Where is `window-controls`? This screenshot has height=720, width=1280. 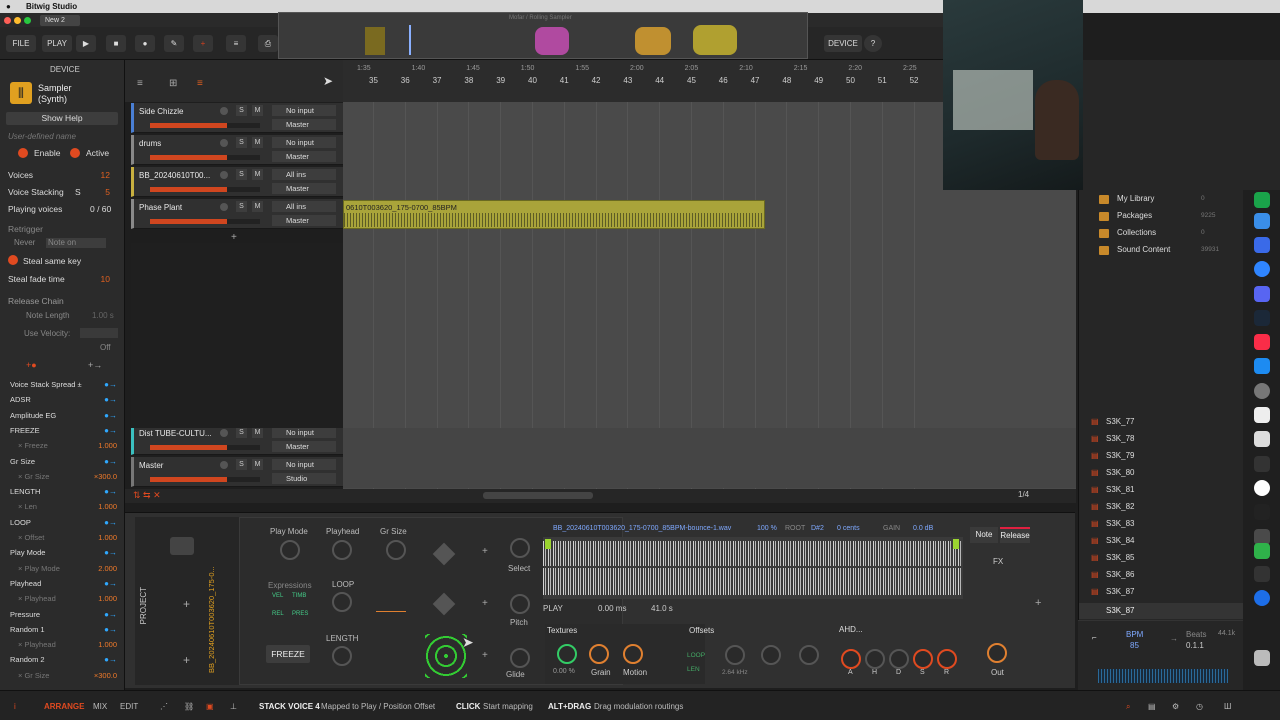
window-controls is located at coordinates (19, 21).